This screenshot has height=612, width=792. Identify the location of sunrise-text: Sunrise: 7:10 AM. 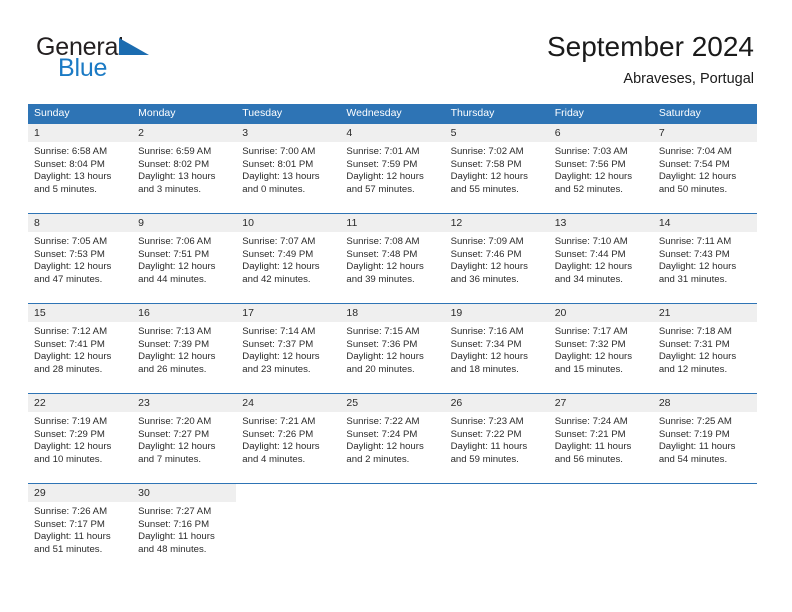
(591, 241).